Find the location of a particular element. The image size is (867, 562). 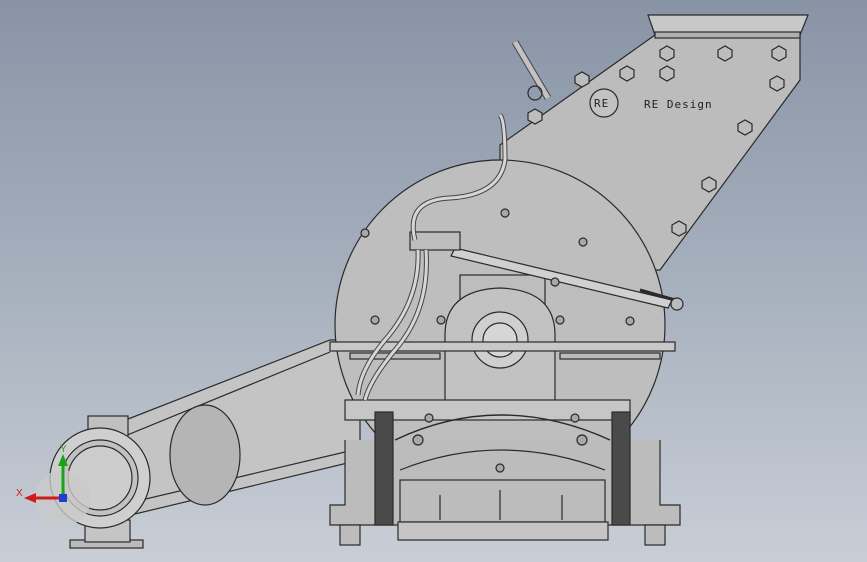

bearing-block is located at coordinates (500, 340).